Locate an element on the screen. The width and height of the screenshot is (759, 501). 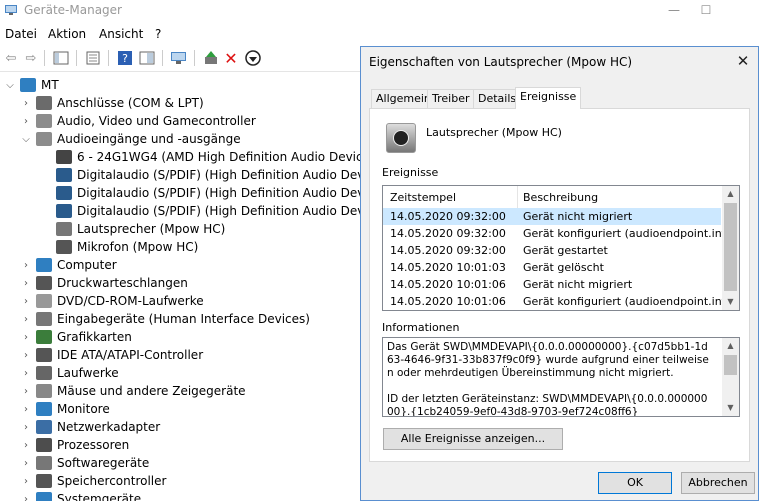
monitor-icon is located at coordinates (64, 157).